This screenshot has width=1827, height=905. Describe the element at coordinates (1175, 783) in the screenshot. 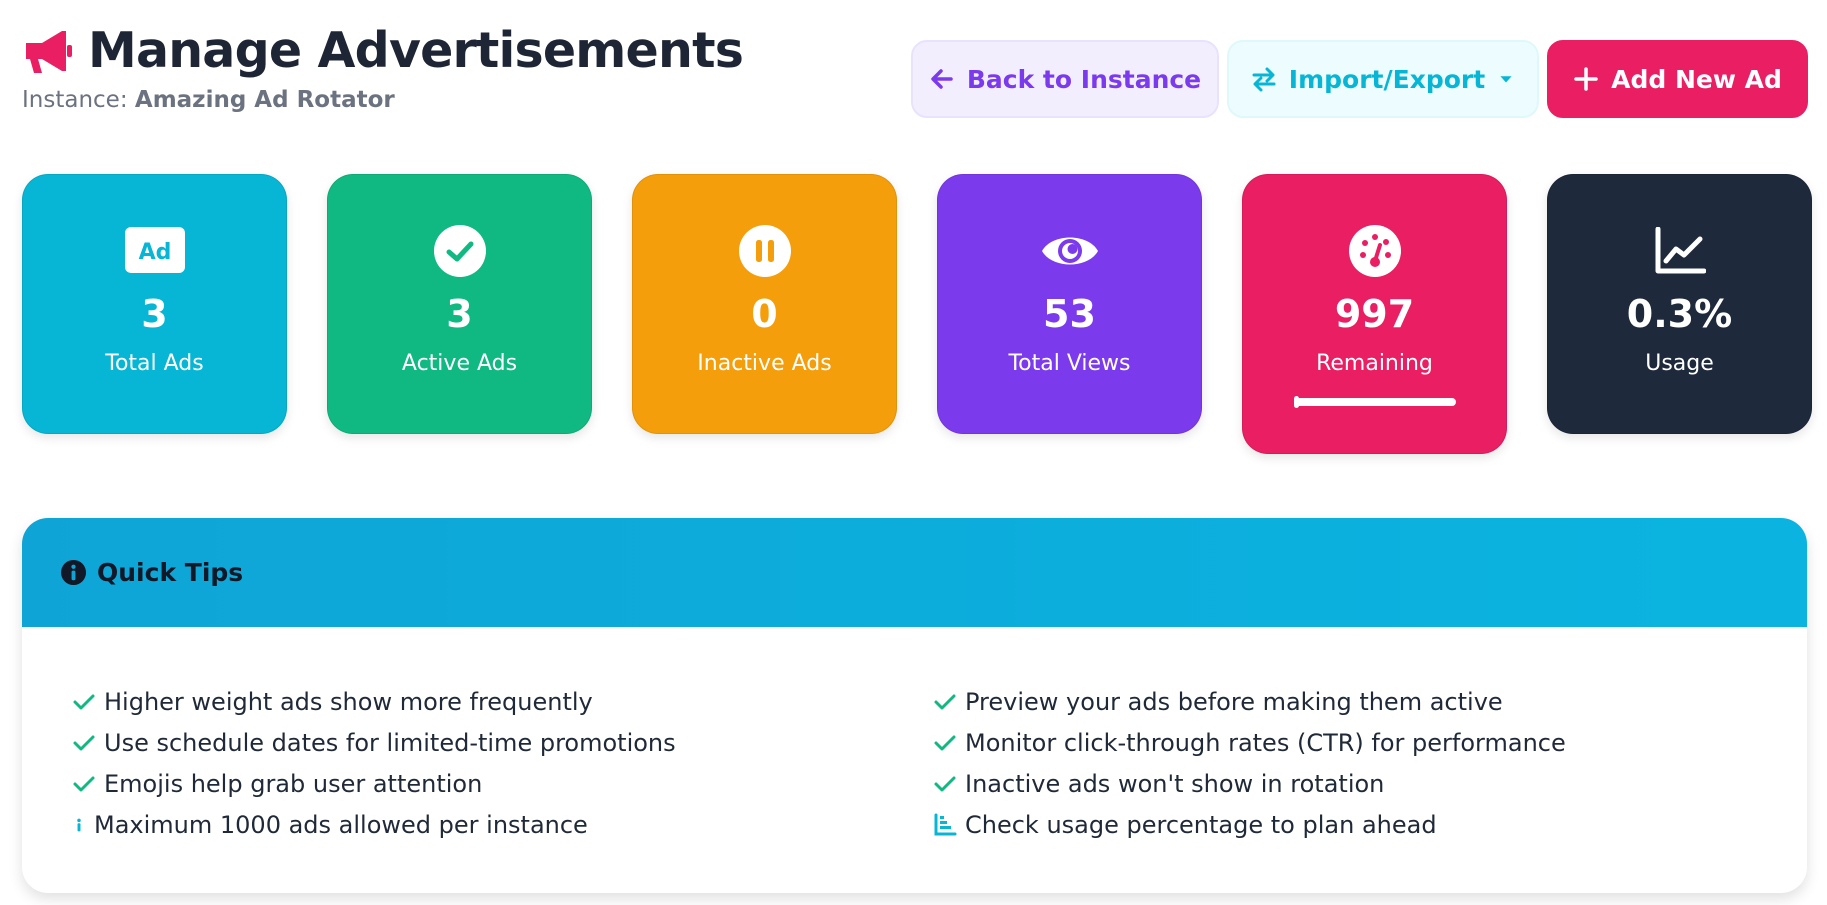

I see `tip-text: Inactive ads won't show in rotation` at that location.